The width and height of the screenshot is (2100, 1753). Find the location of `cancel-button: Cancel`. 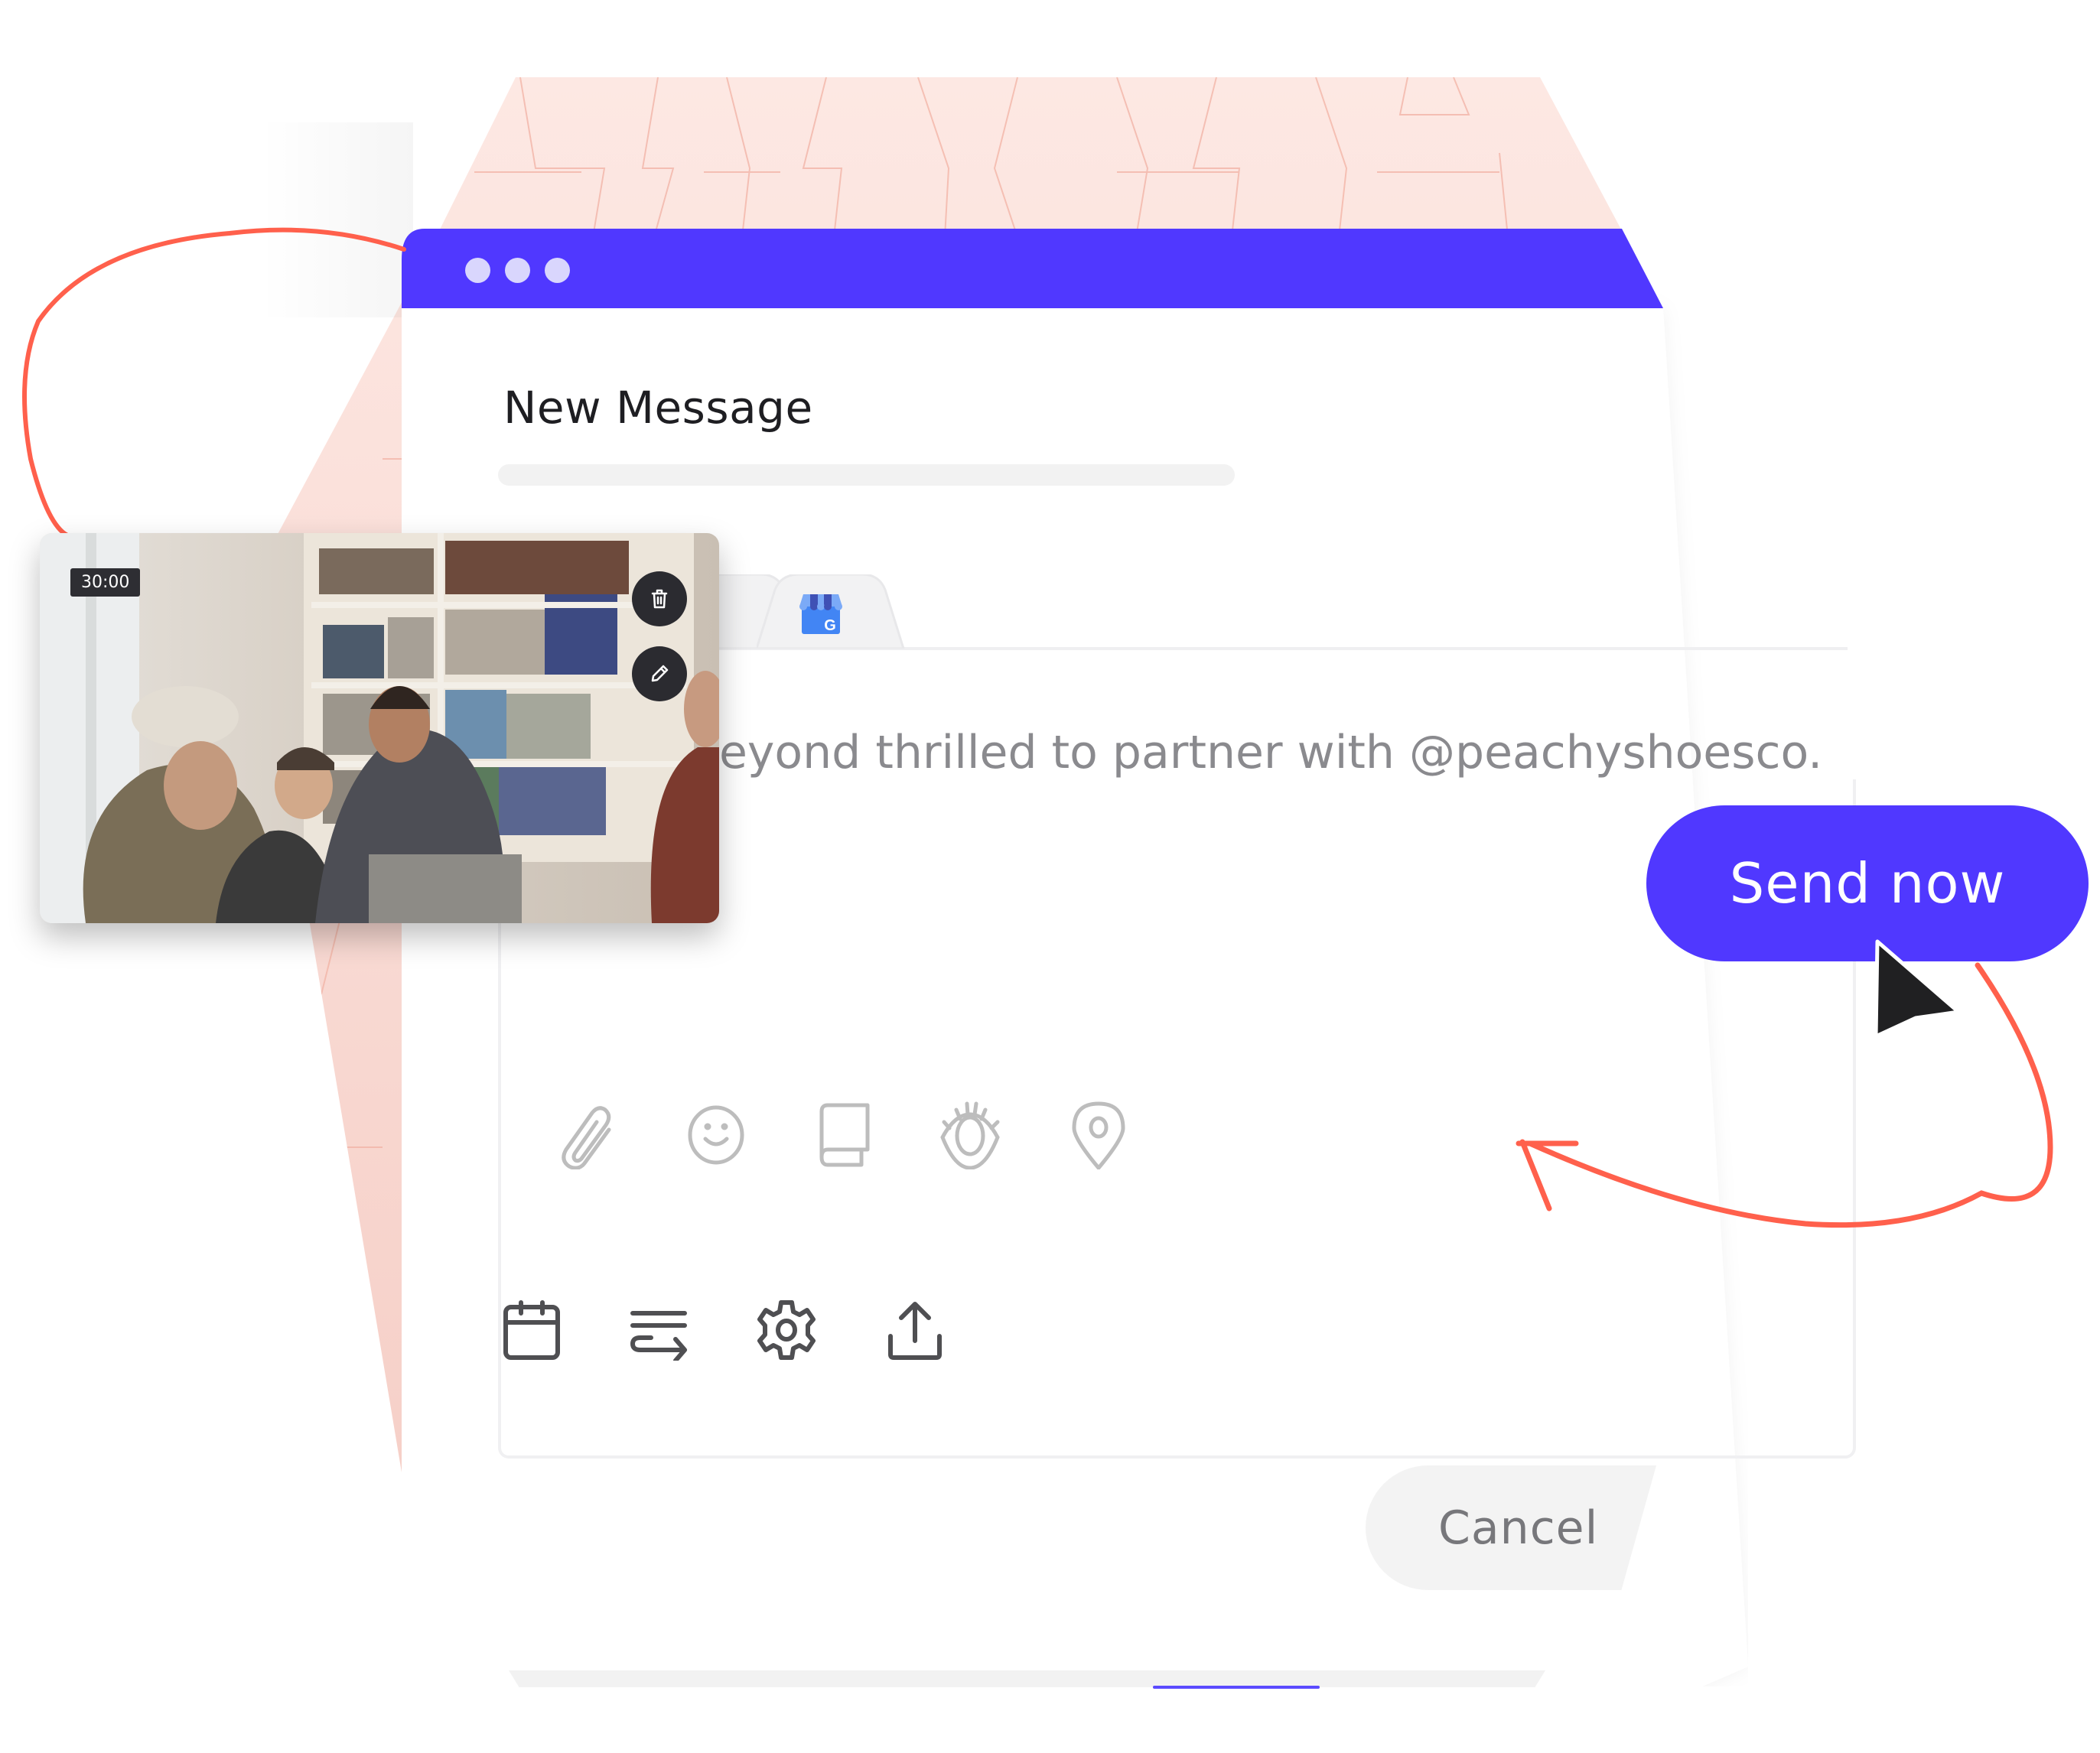

cancel-button: Cancel is located at coordinates (1511, 1527).